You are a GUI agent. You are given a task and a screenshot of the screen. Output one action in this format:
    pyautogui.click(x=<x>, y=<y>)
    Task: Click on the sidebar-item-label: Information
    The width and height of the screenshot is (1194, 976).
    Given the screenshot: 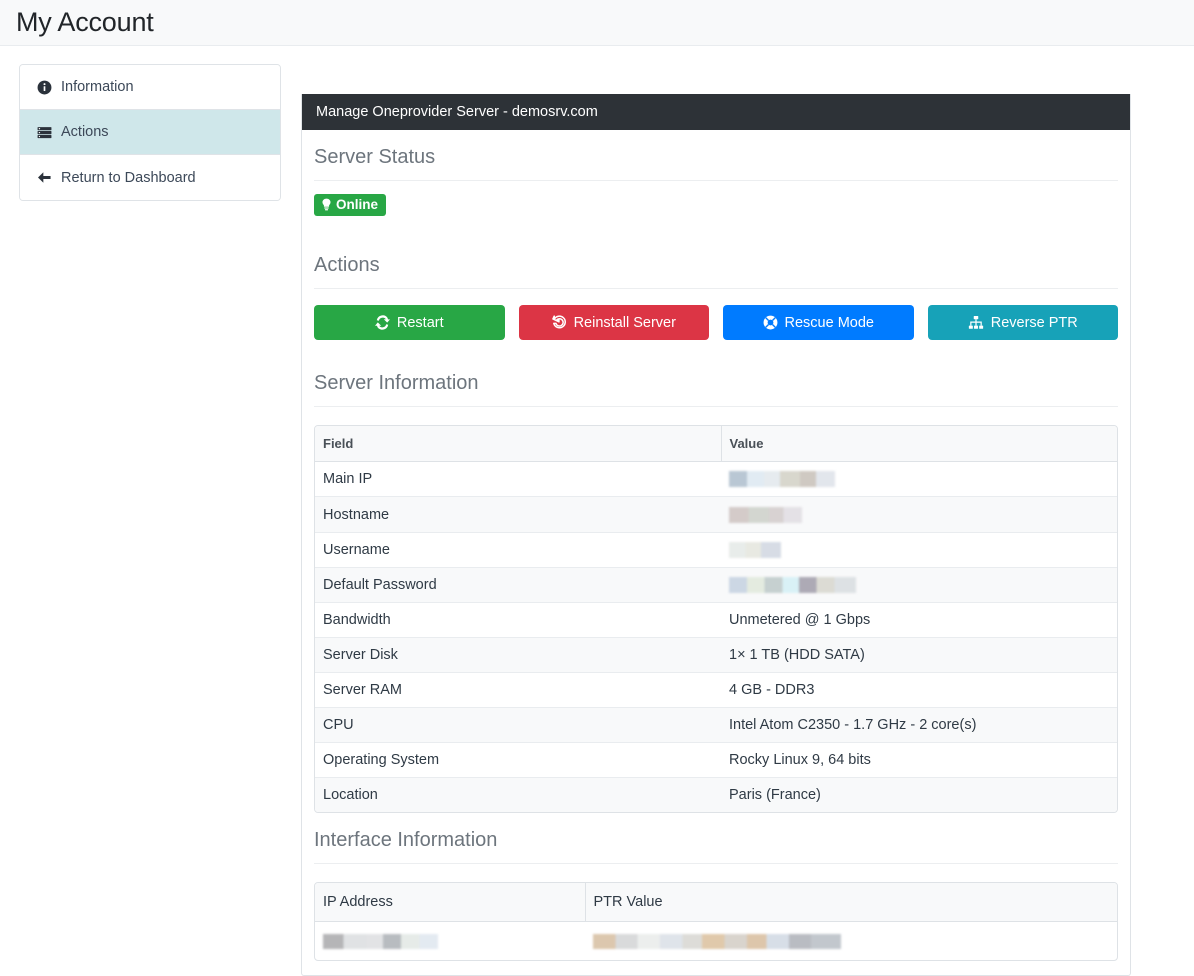 What is the action you would take?
    pyautogui.click(x=97, y=87)
    